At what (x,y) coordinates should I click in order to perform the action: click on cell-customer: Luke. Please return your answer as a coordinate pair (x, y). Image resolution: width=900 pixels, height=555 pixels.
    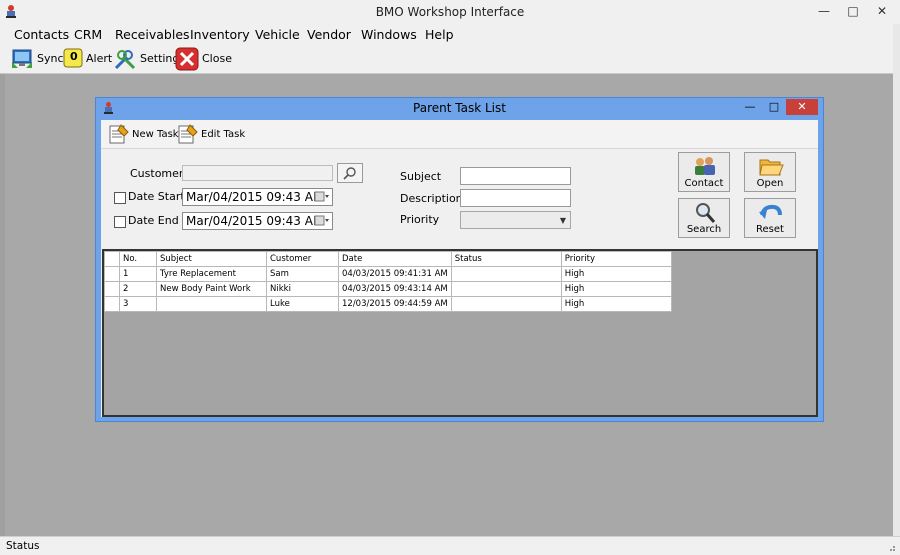
    Looking at the image, I should click on (302, 304).